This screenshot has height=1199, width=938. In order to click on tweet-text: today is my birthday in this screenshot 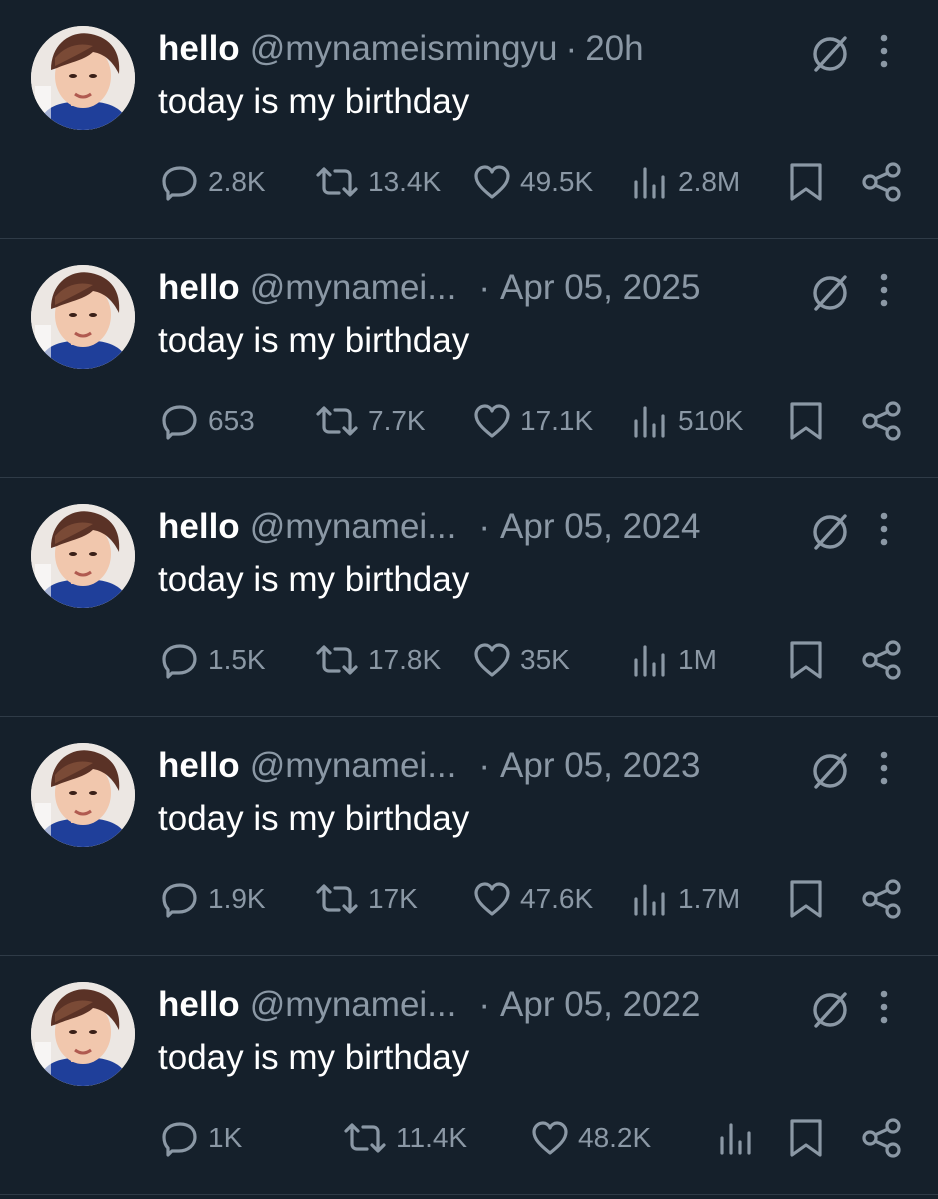, I will do `click(314, 818)`.